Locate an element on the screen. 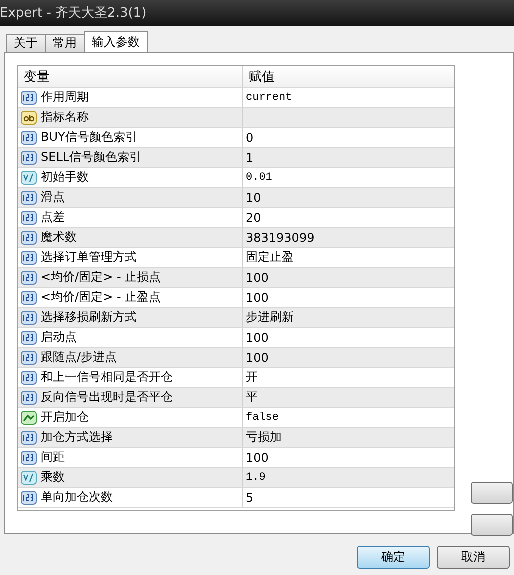 This screenshot has height=575, width=514. parameter-name: 开启加仓 is located at coordinates (65, 417).